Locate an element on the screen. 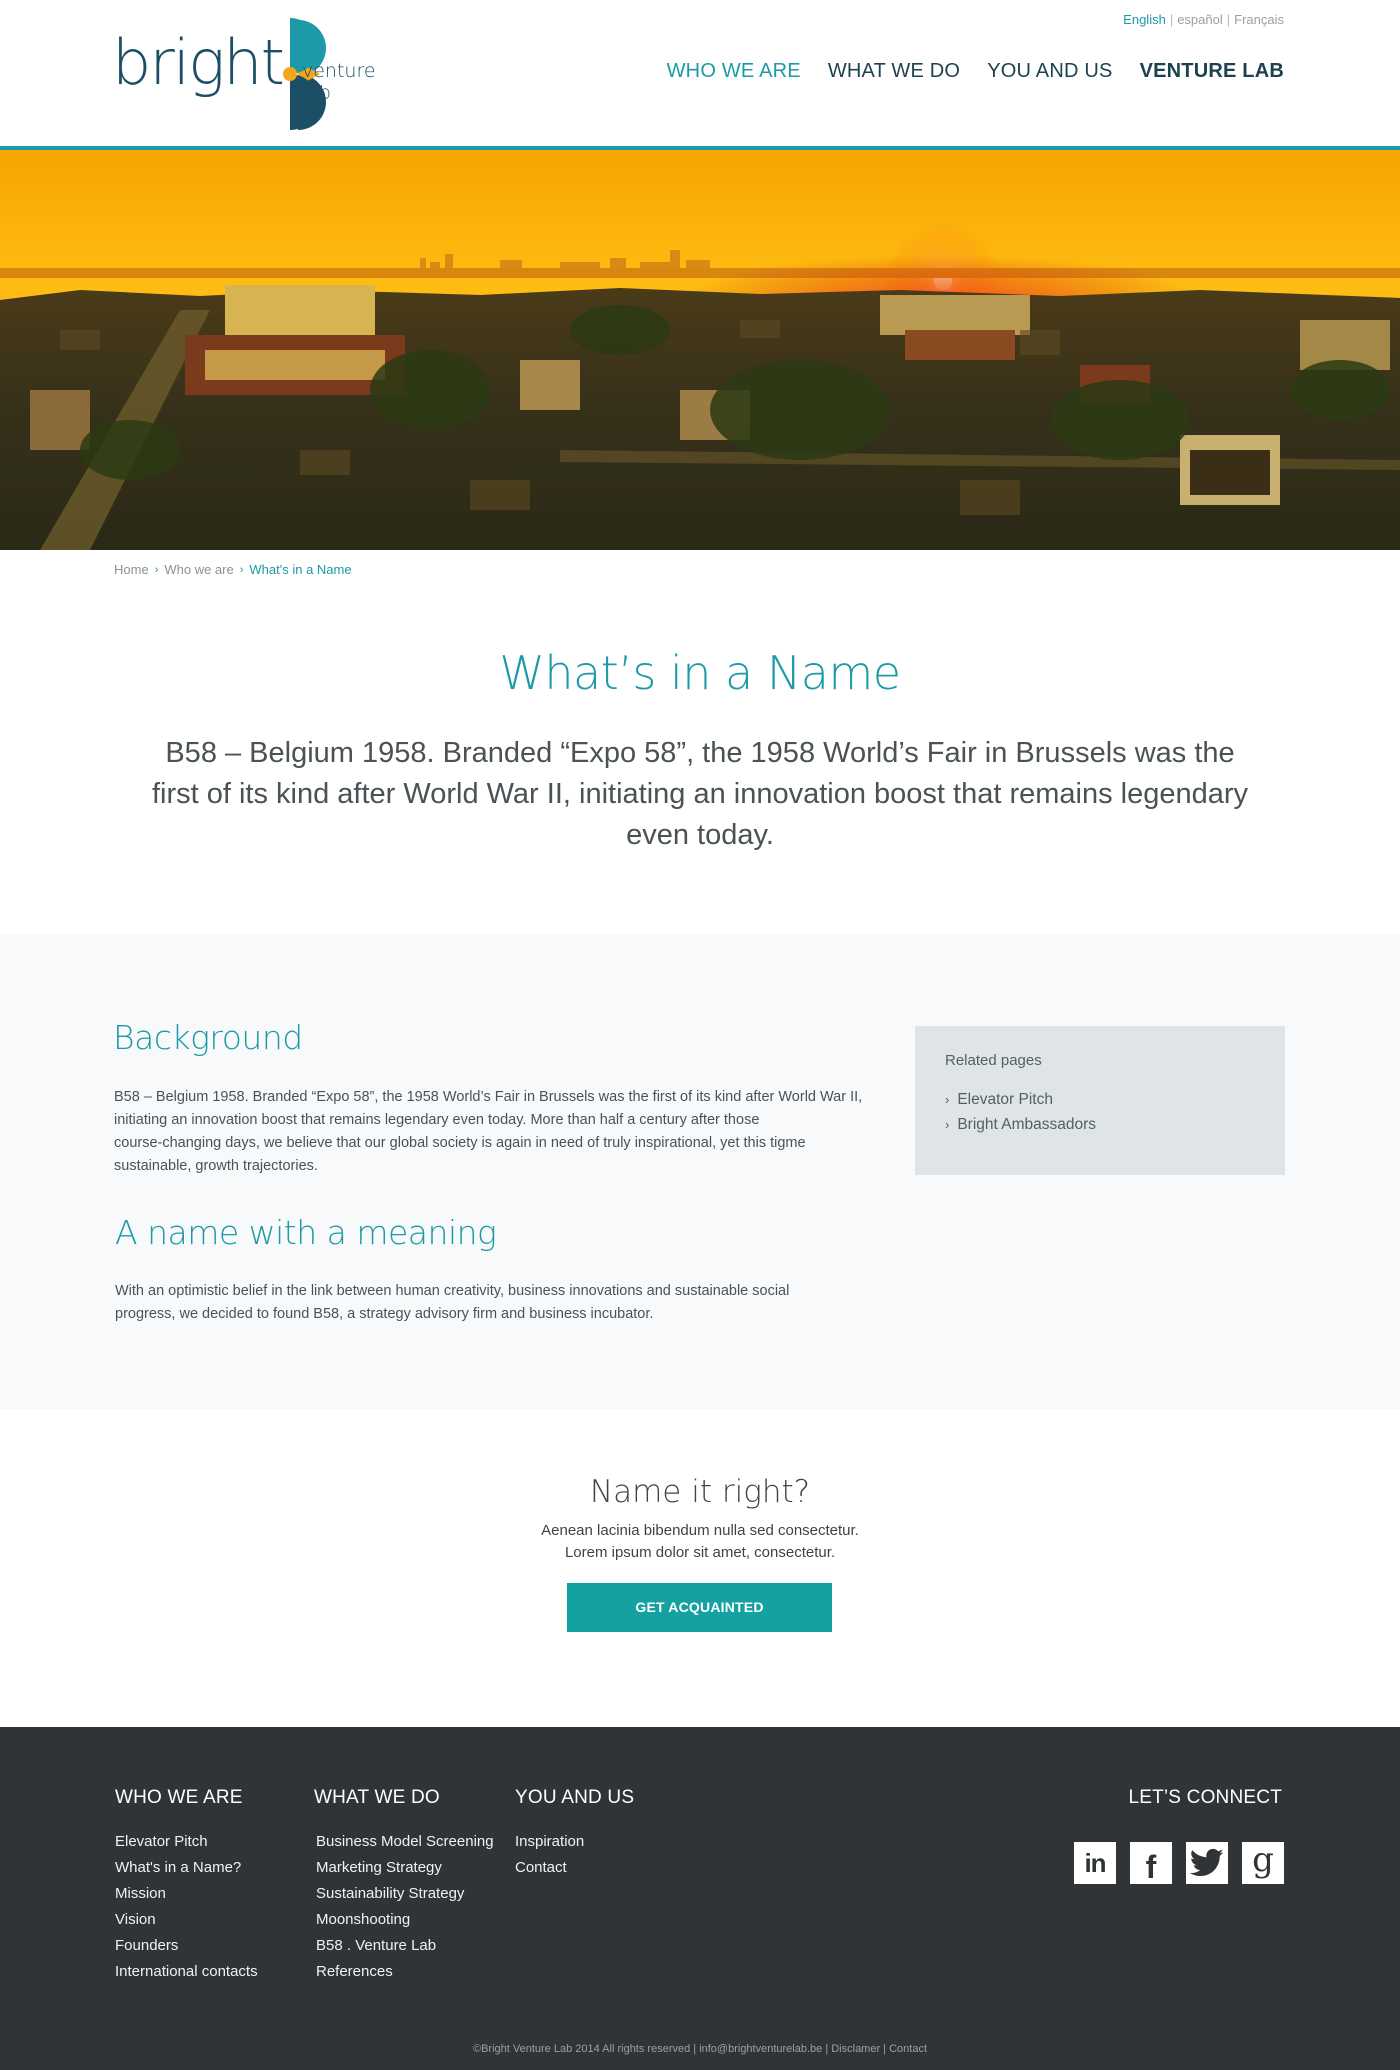  nav-you-and-us: YOU AND US is located at coordinates (1049, 71).